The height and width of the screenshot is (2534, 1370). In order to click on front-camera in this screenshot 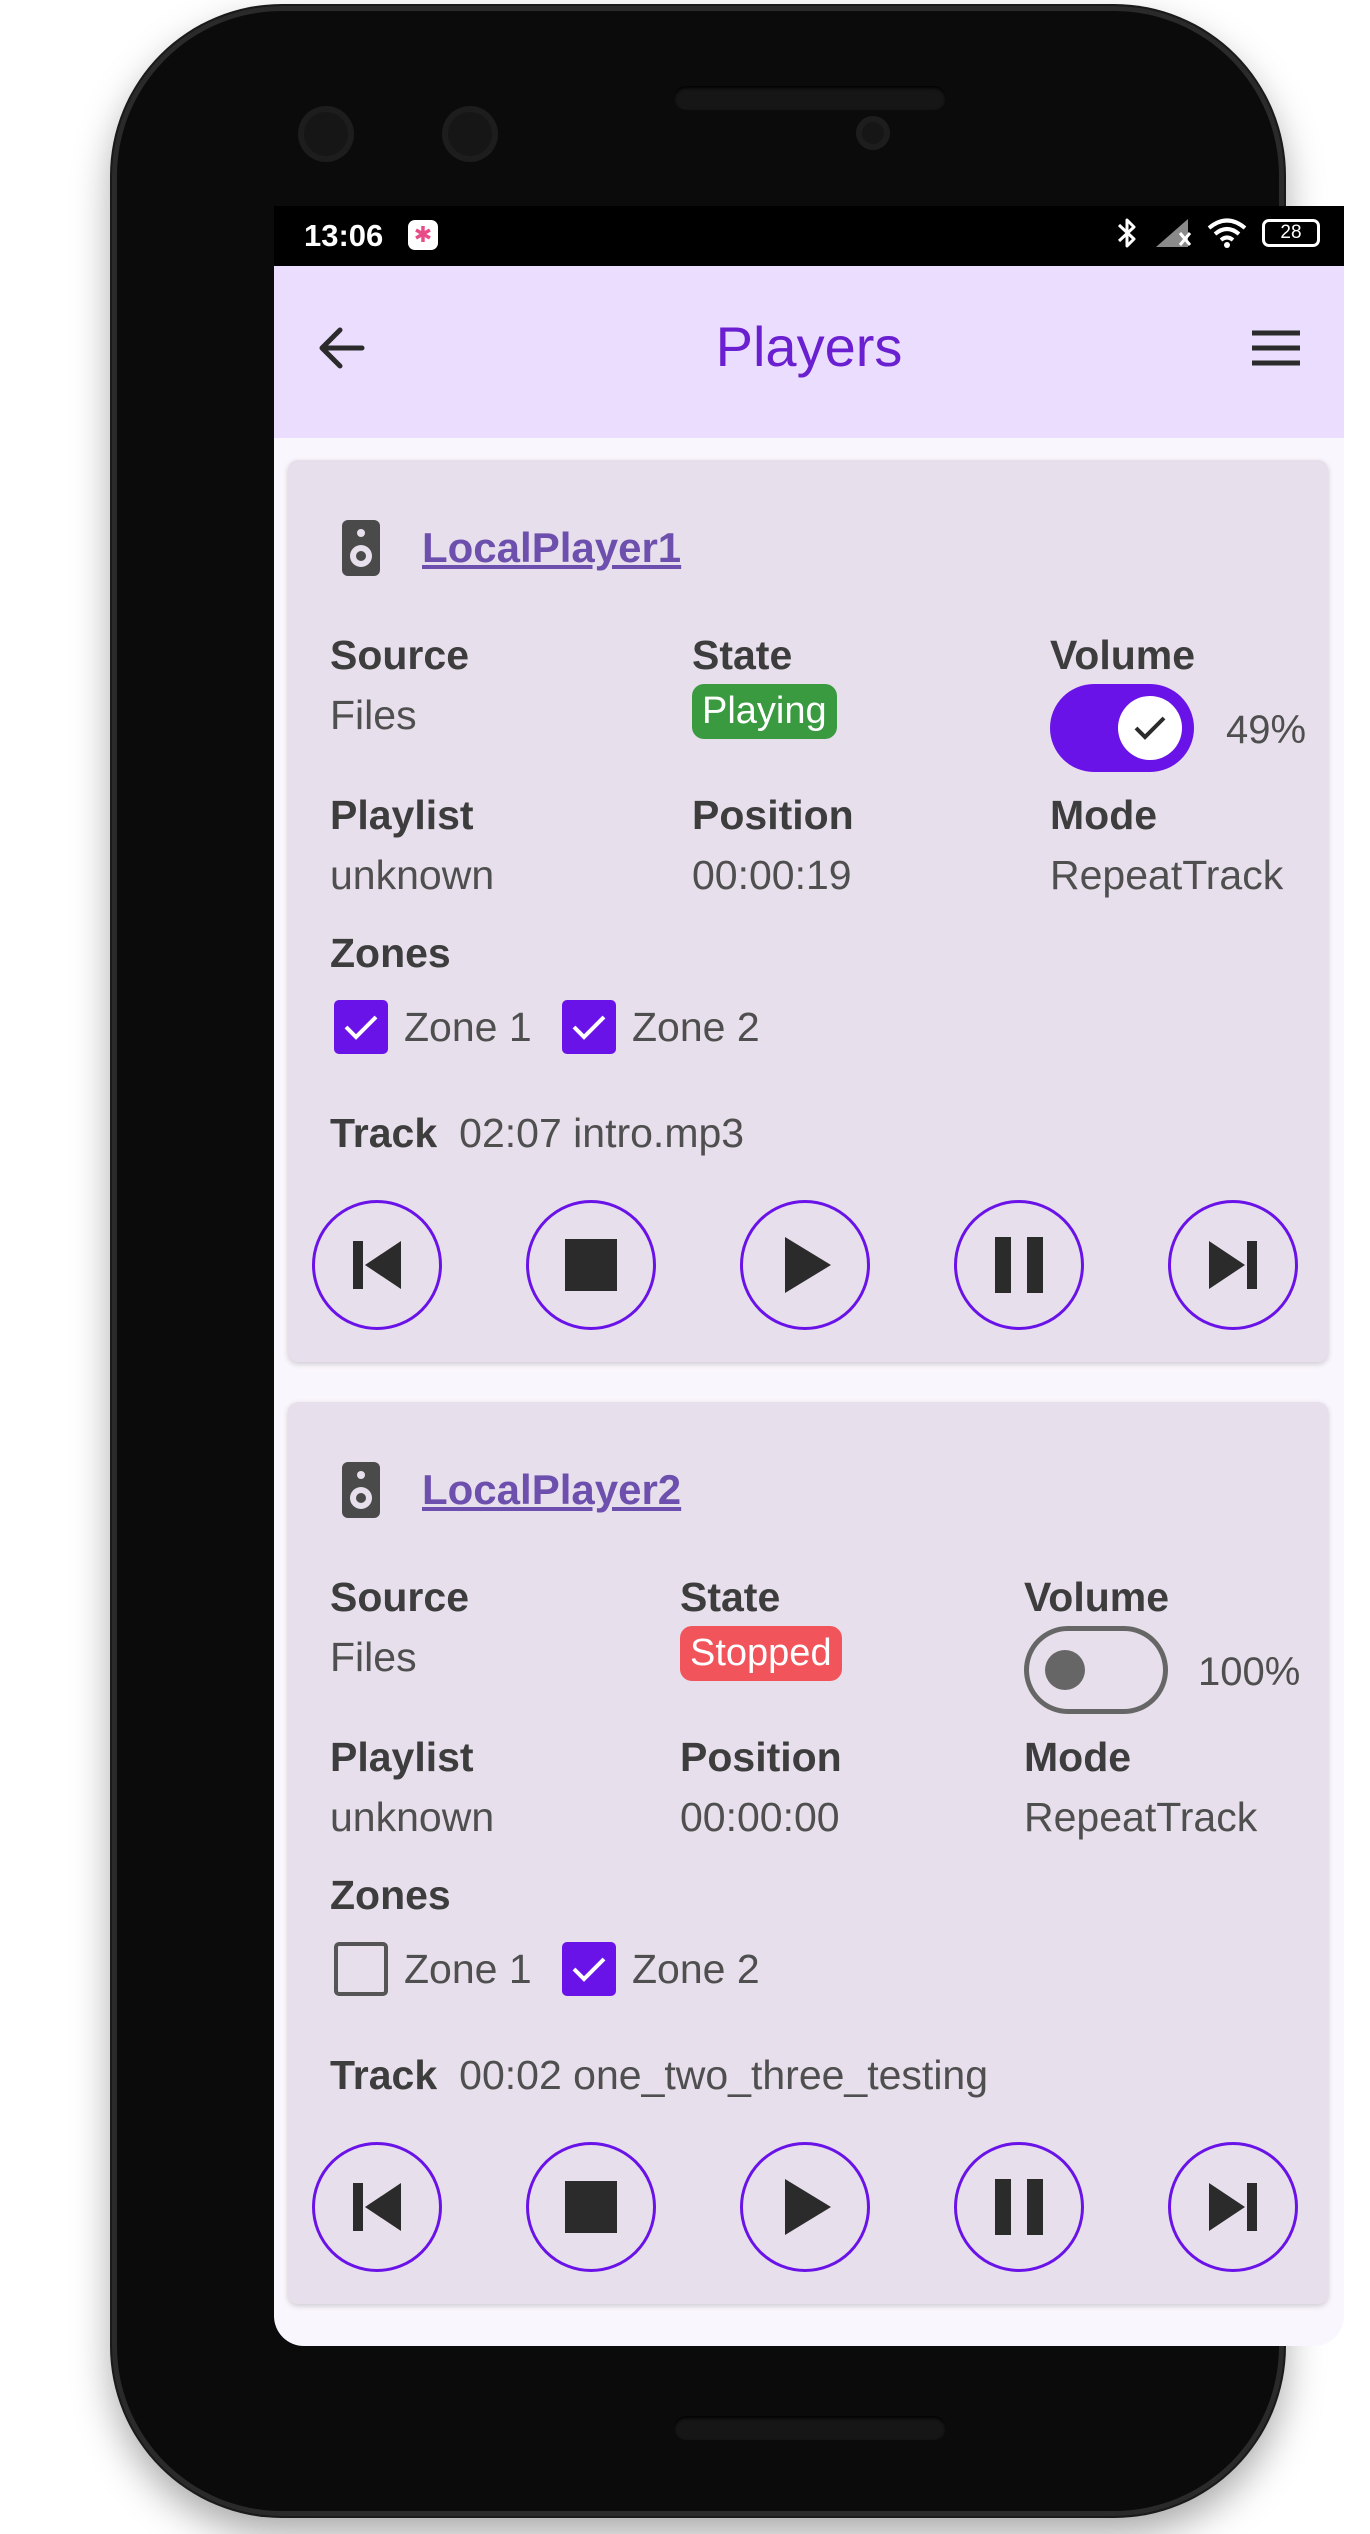, I will do `click(326, 134)`.